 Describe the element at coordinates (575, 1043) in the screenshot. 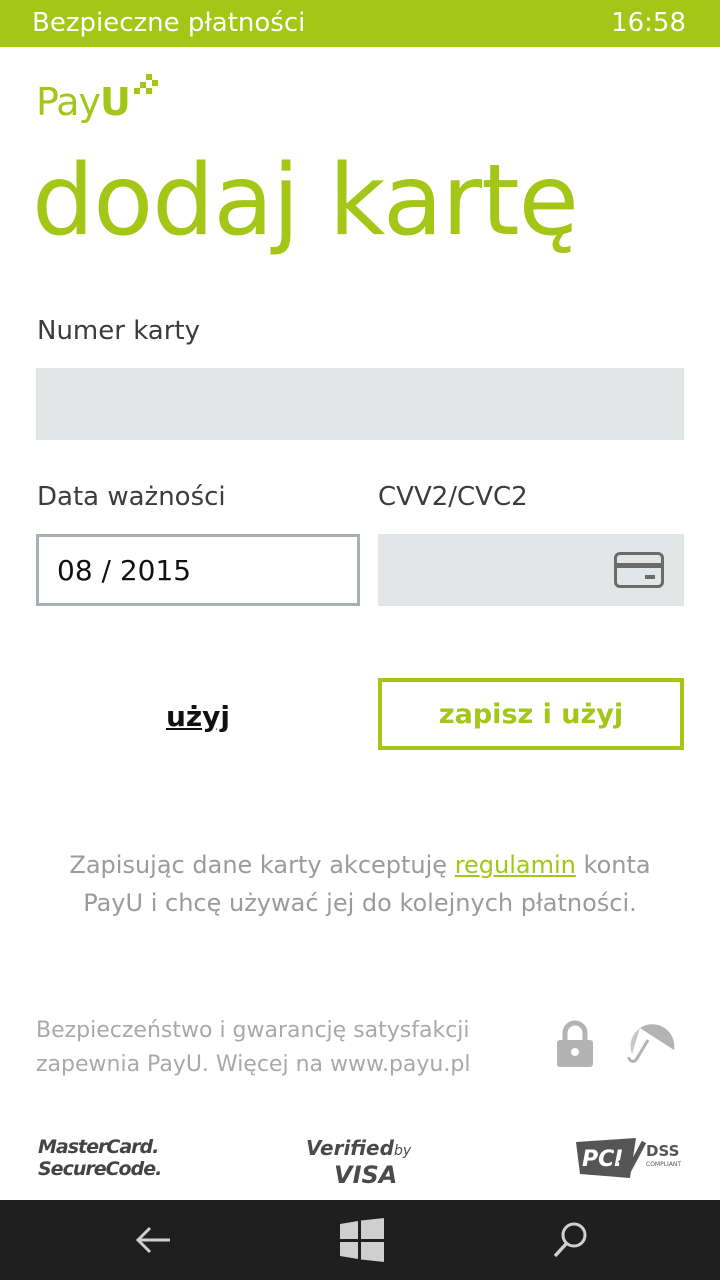

I see `lock-icon` at that location.